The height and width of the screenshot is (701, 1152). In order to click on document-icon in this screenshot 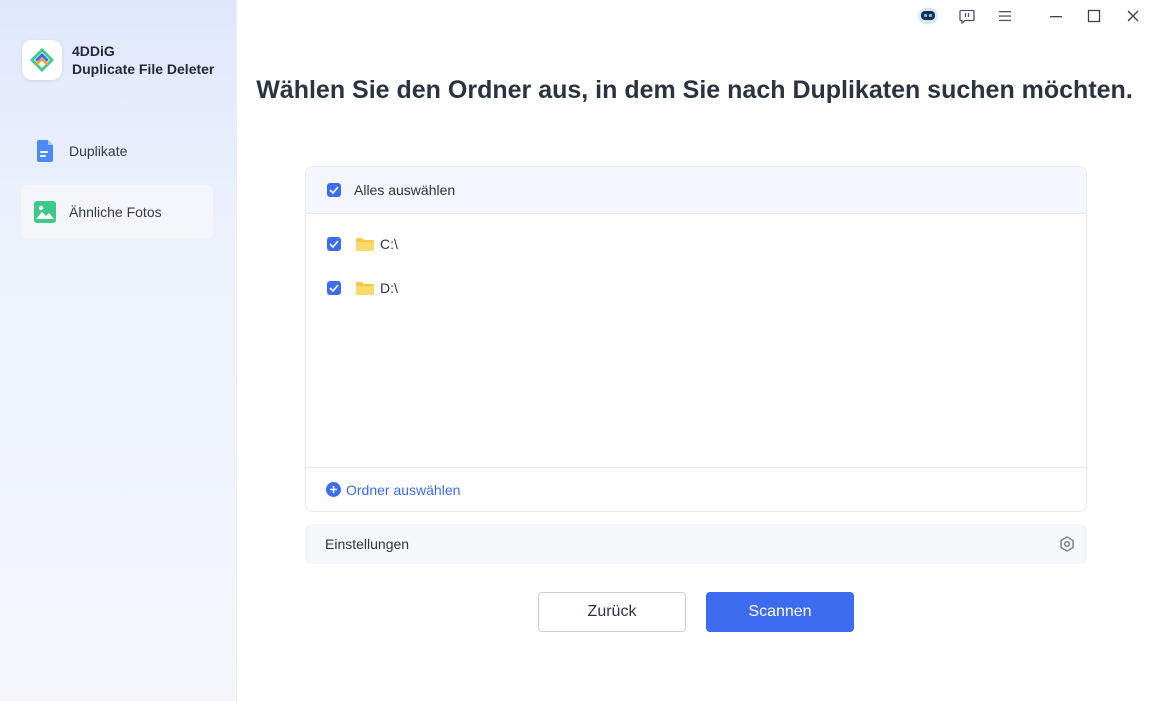, I will do `click(45, 151)`.